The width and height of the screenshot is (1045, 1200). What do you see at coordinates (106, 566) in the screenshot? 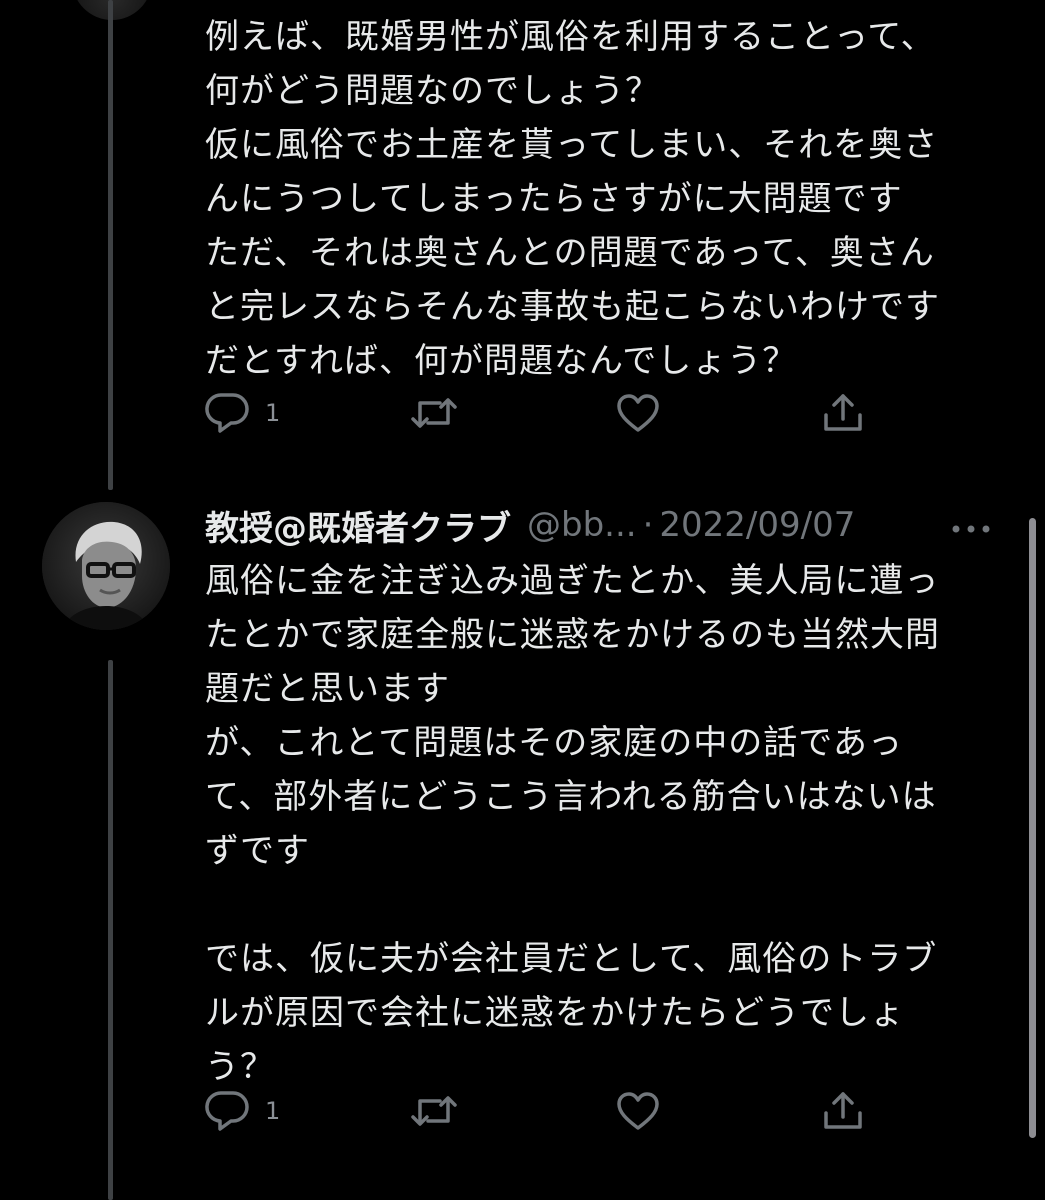
I see `avatar` at bounding box center [106, 566].